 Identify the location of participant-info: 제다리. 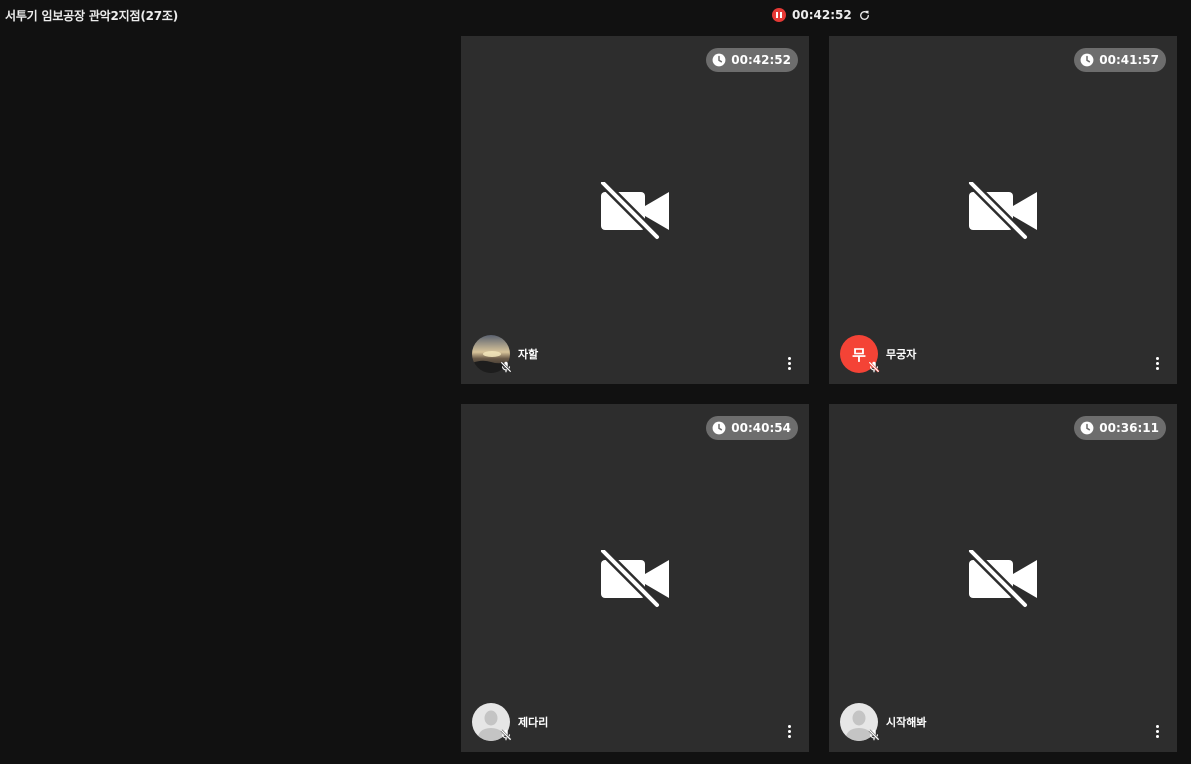
(510, 722).